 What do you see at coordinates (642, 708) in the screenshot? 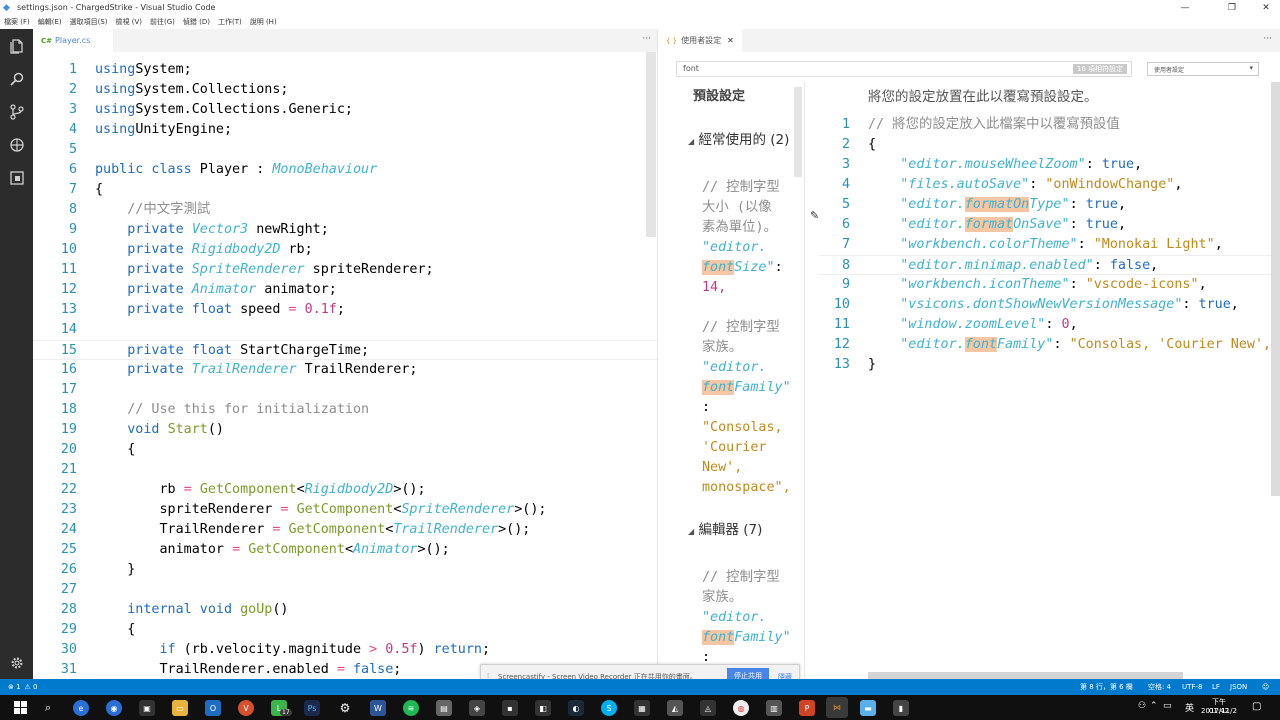
I see `calculator-icon: ▦` at bounding box center [642, 708].